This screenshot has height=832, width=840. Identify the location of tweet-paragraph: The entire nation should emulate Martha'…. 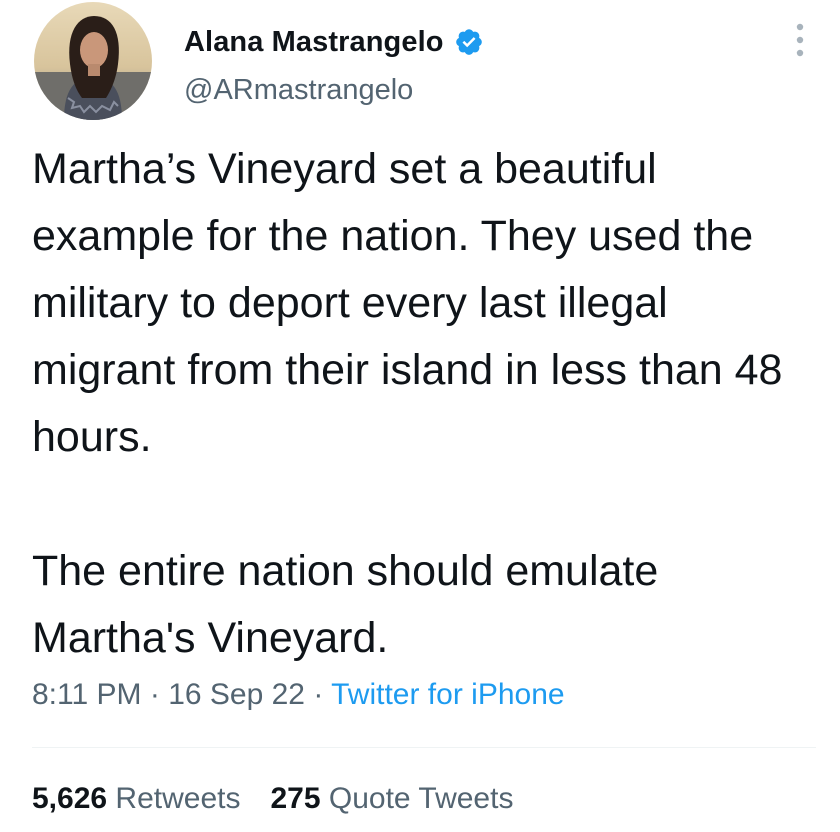
(345, 604).